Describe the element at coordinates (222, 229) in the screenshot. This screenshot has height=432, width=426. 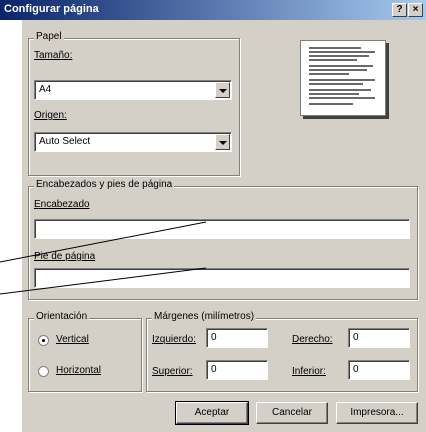
I see `header-input` at that location.